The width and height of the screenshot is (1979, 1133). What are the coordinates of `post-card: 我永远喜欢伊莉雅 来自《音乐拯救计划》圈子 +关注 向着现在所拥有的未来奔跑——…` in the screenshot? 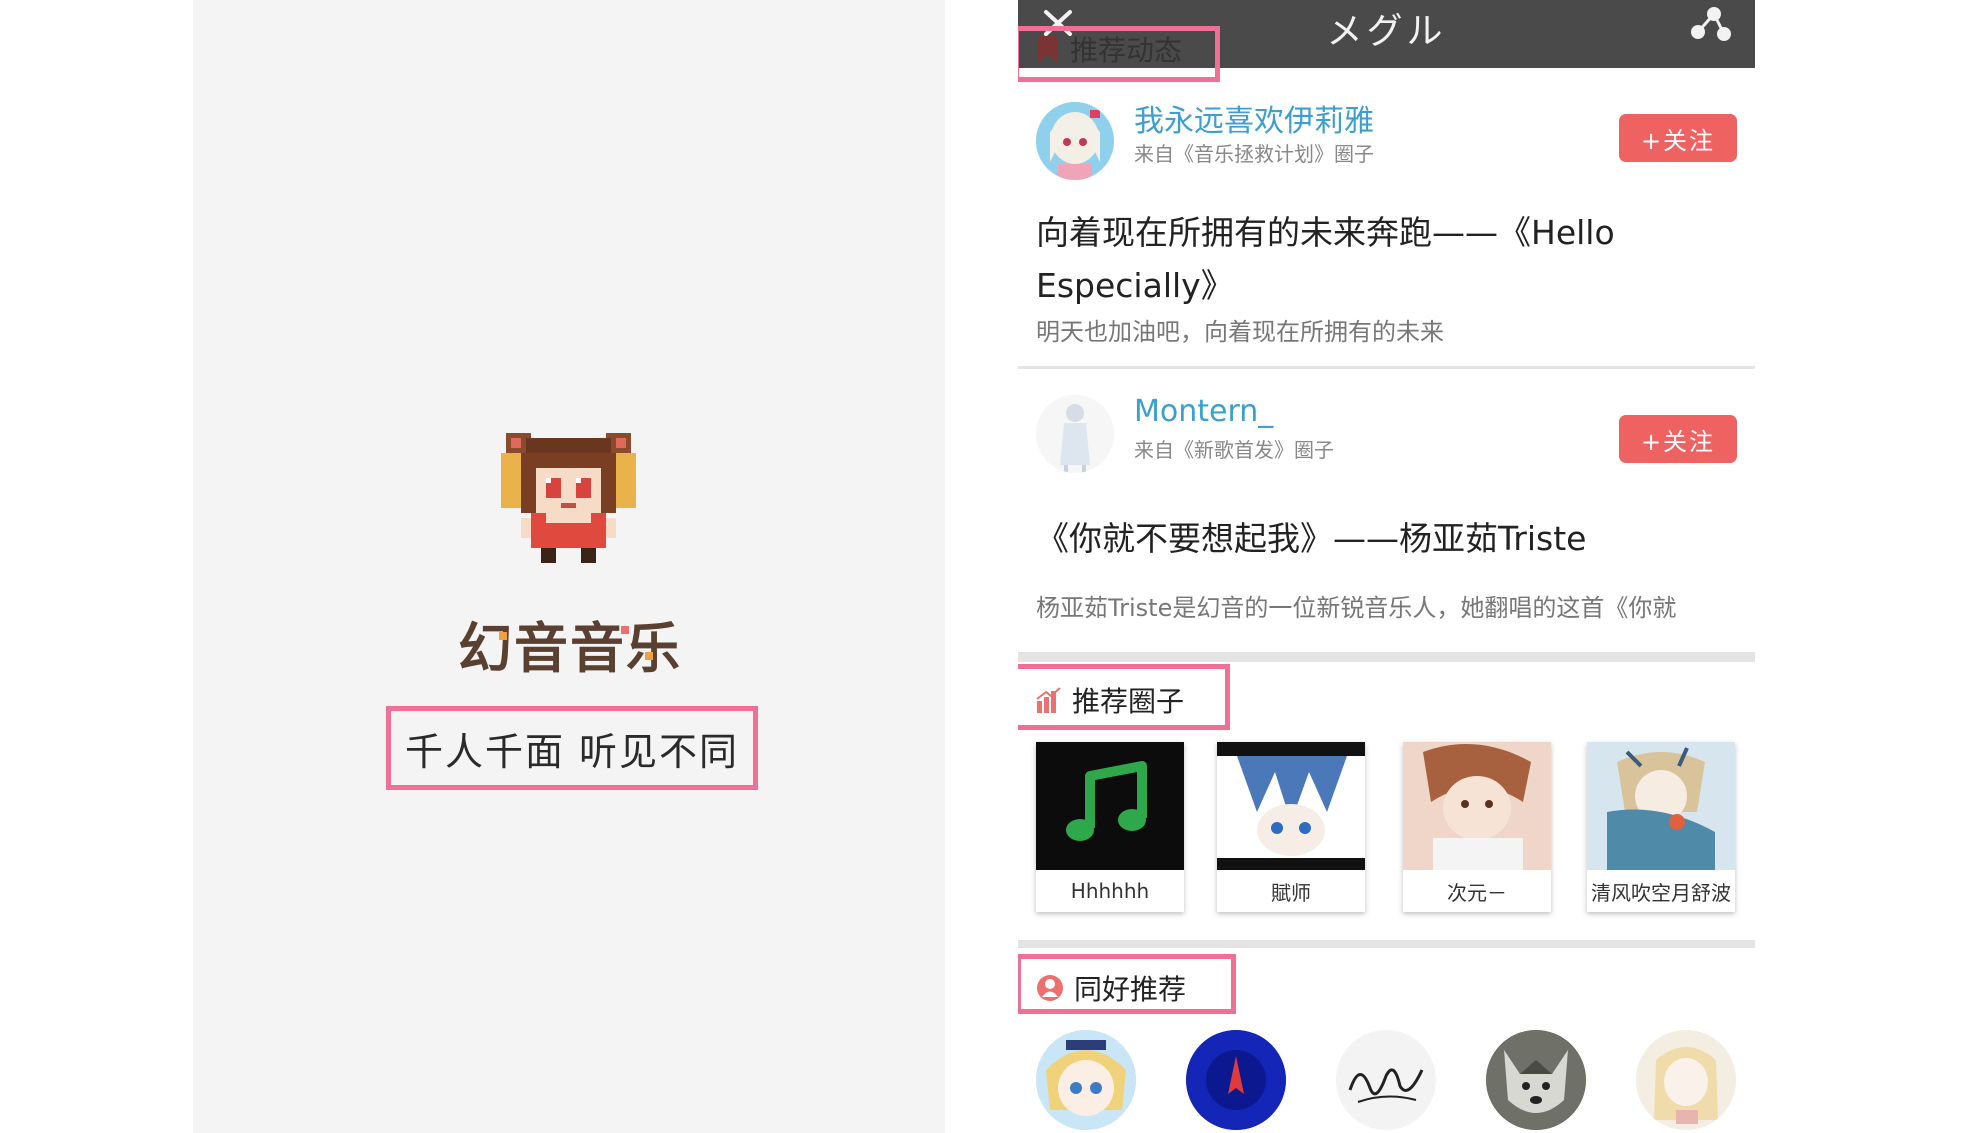 It's located at (1386, 228).